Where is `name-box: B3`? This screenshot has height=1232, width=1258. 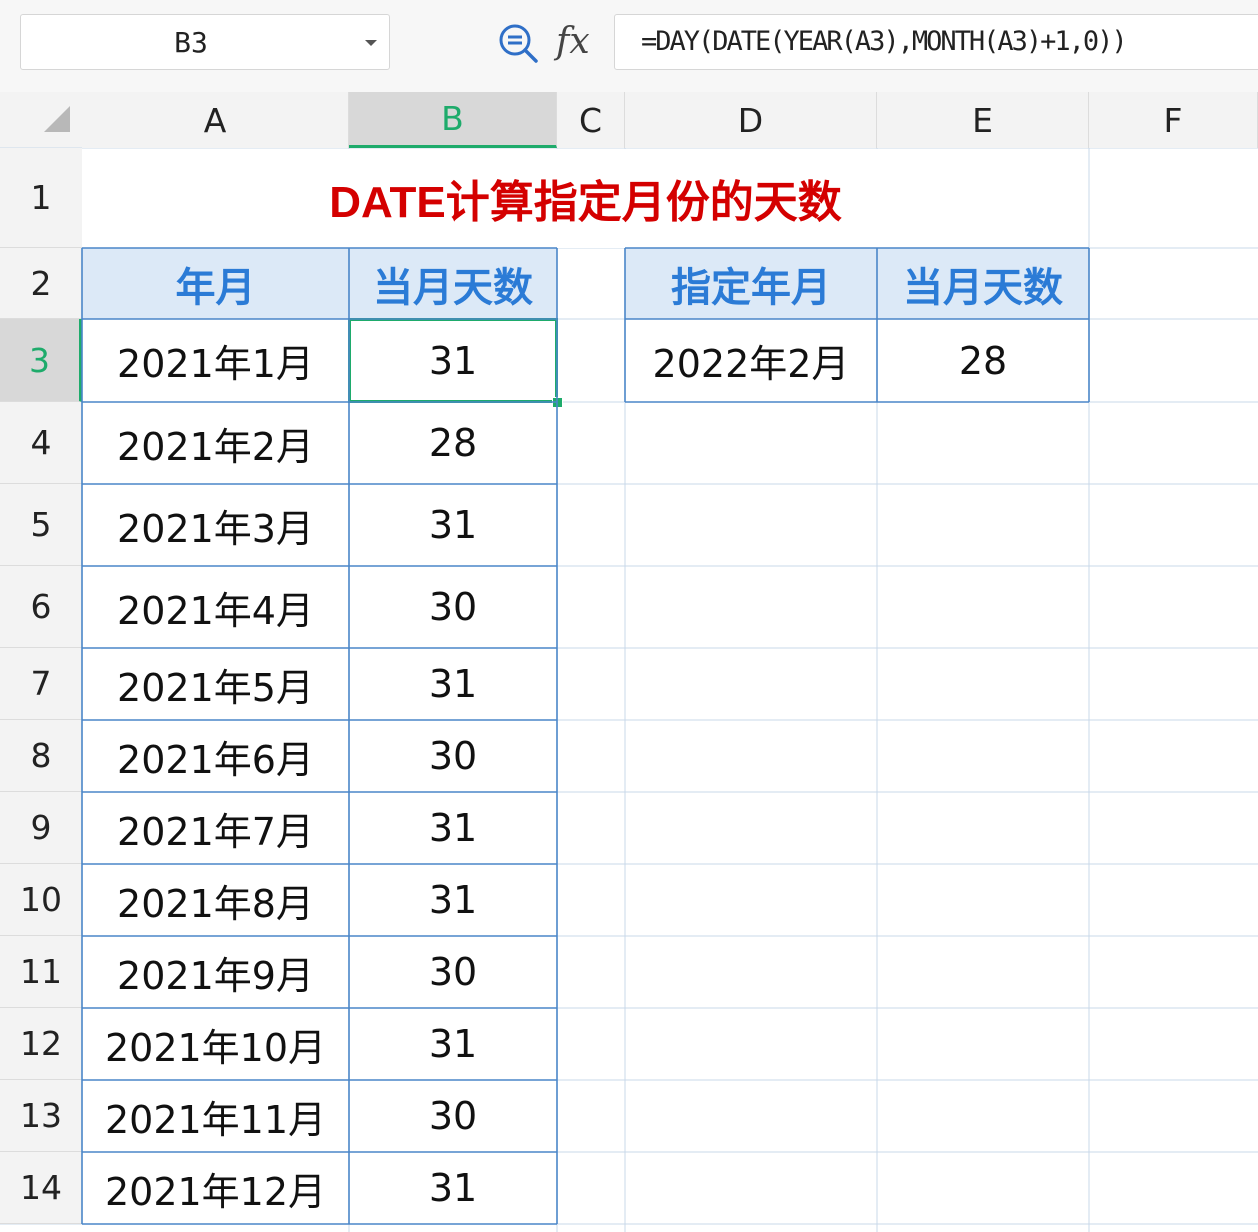 name-box: B3 is located at coordinates (205, 42).